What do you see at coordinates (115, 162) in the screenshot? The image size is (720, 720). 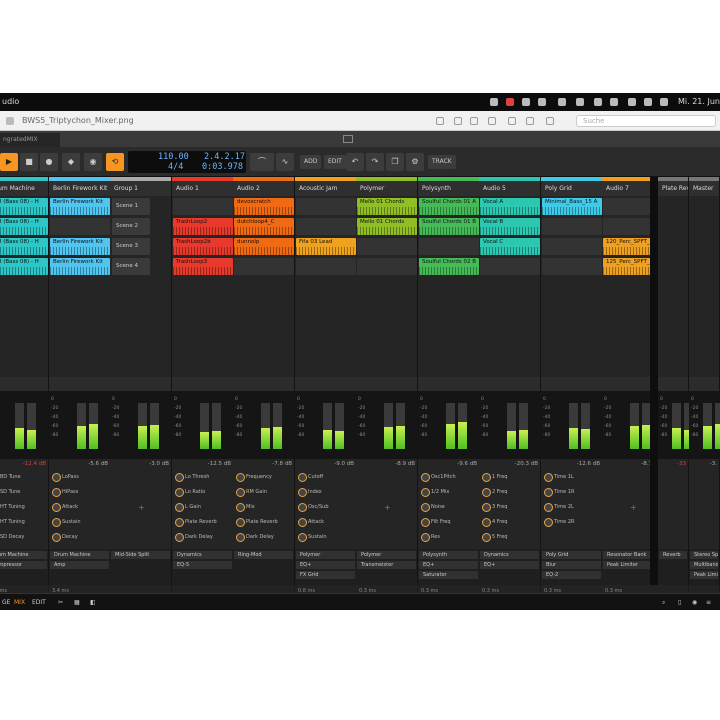 I see `loop-button: ⟲` at bounding box center [115, 162].